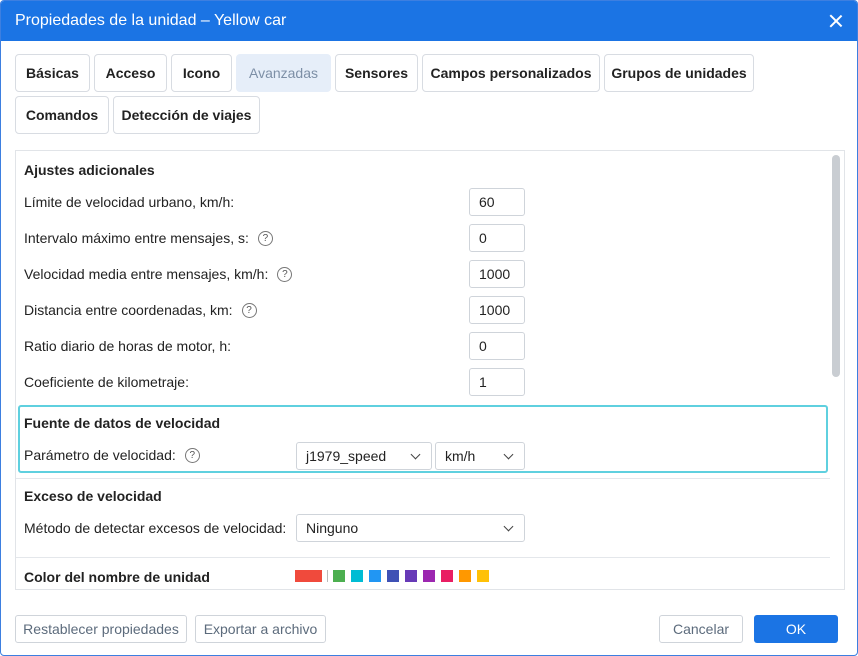 The width and height of the screenshot is (858, 656). I want to click on mileage-coefficient-label: Coeficiente de kilometraje:, so click(106, 382).